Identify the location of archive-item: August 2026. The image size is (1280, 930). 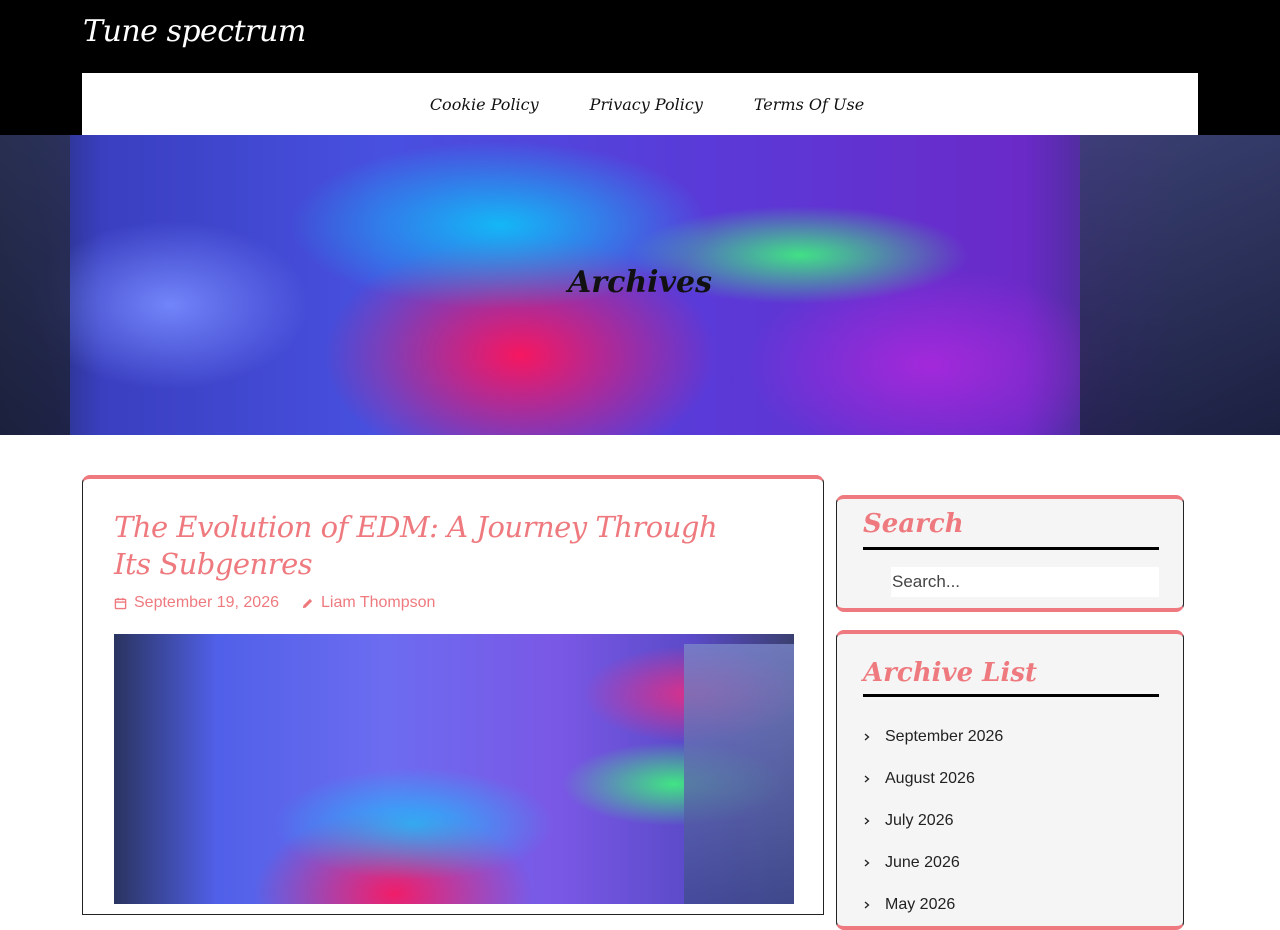
(933, 779).